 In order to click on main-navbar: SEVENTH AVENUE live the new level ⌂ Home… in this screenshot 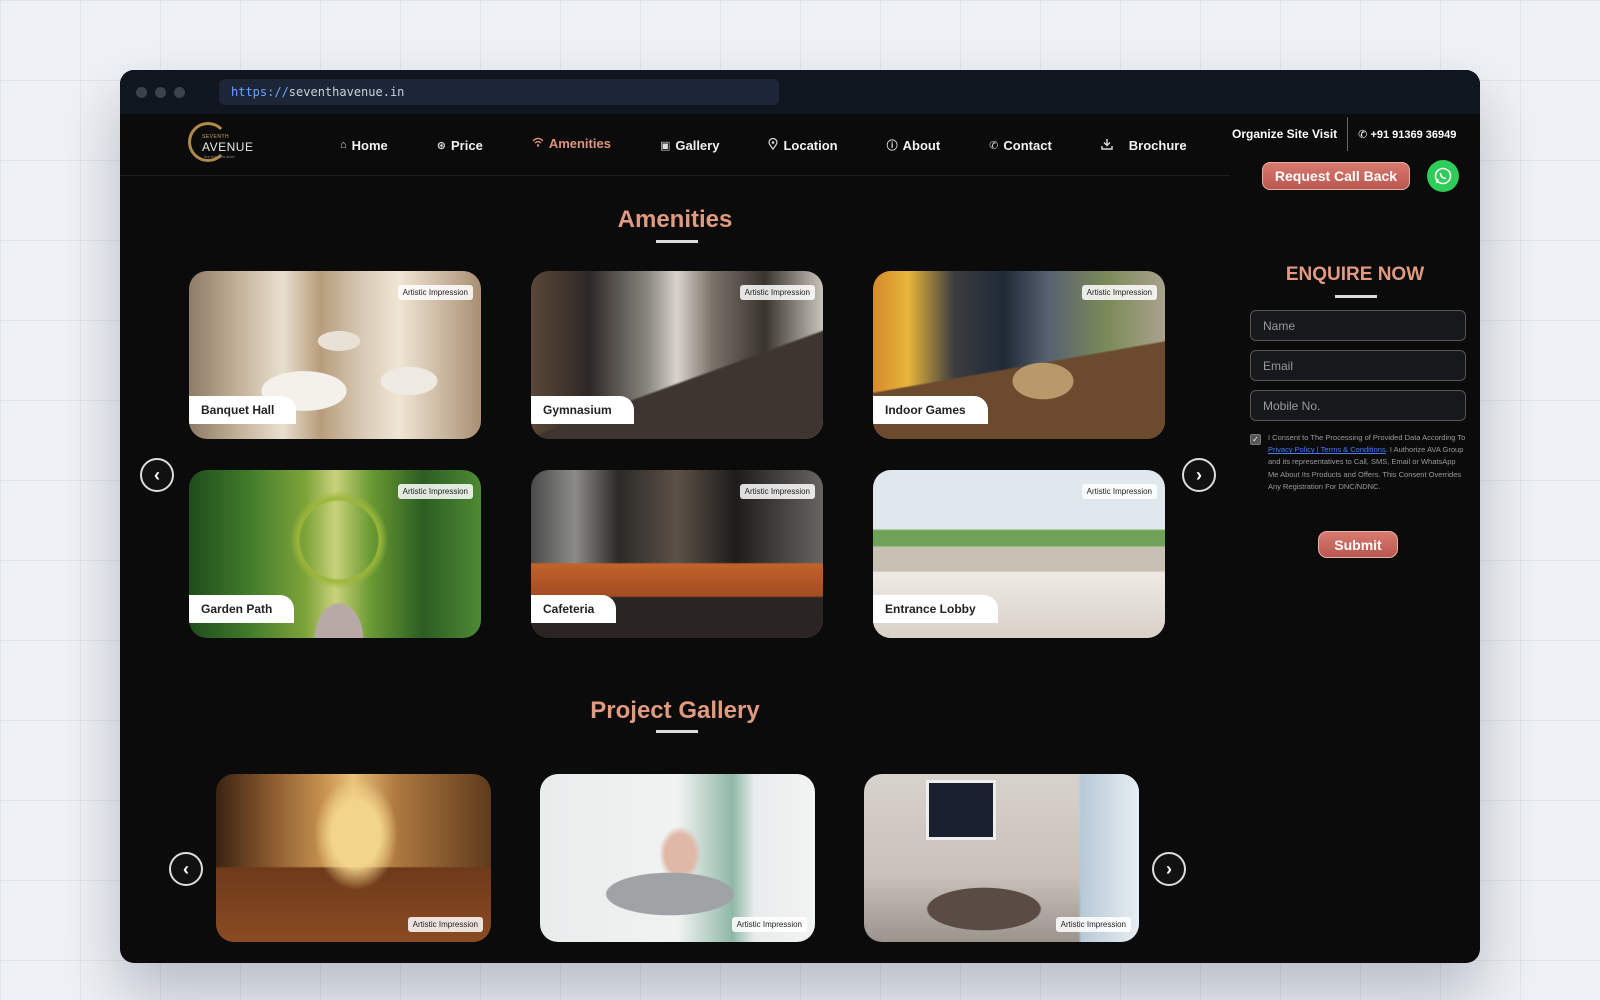, I will do `click(675, 145)`.